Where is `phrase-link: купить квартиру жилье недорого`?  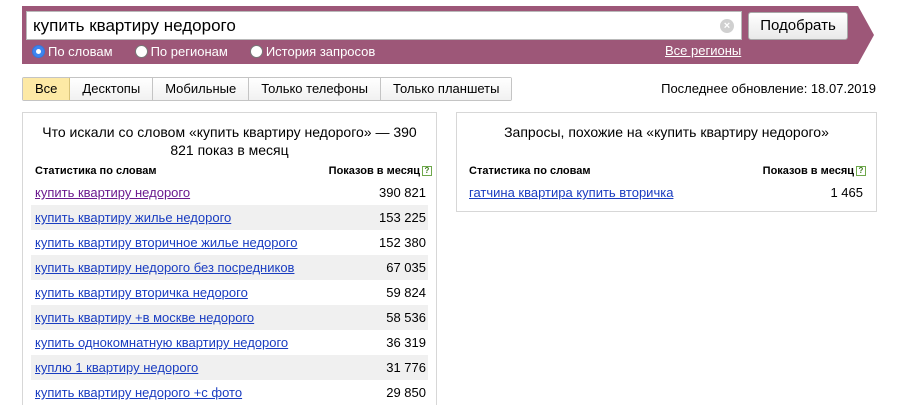
phrase-link: купить квартиру жилье недорого is located at coordinates (133, 217).